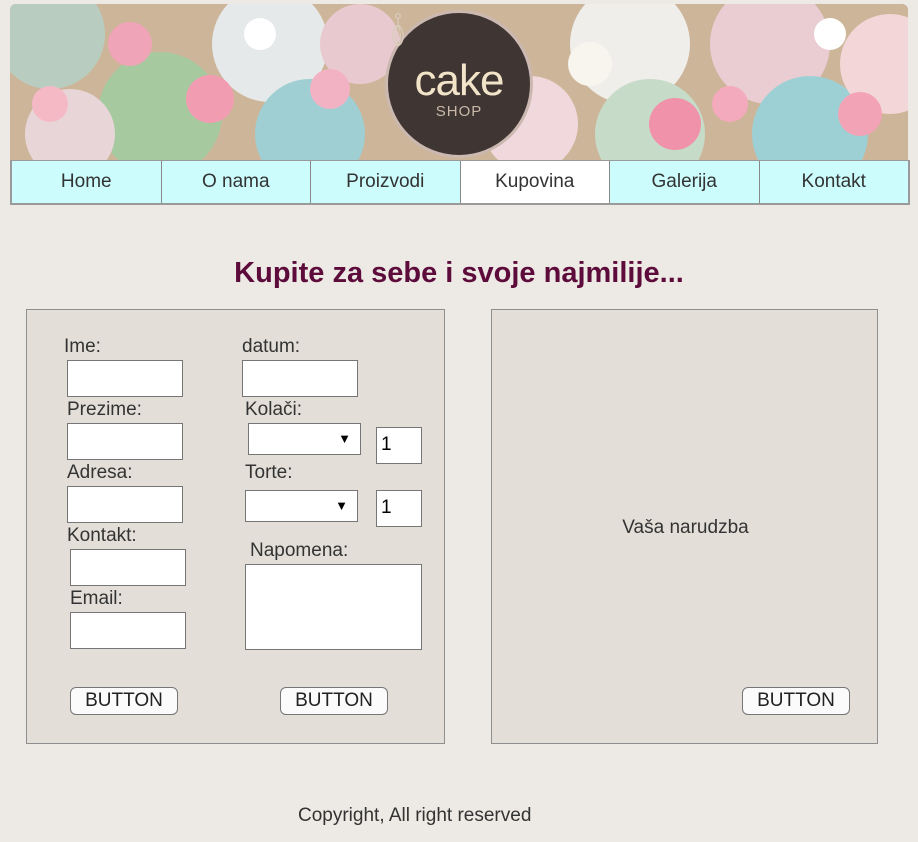 The height and width of the screenshot is (842, 918). I want to click on nav-kontakt: Kontakt, so click(833, 182).